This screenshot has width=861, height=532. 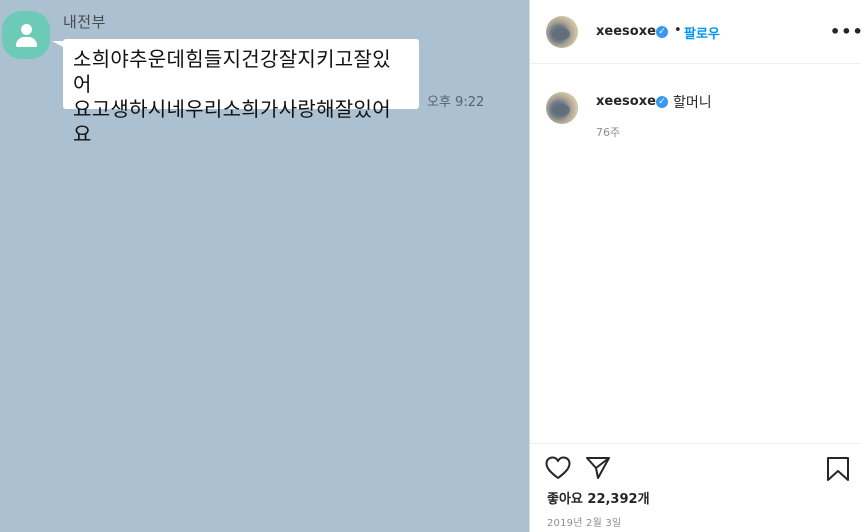 What do you see at coordinates (608, 132) in the screenshot?
I see `comment-age: 76주` at bounding box center [608, 132].